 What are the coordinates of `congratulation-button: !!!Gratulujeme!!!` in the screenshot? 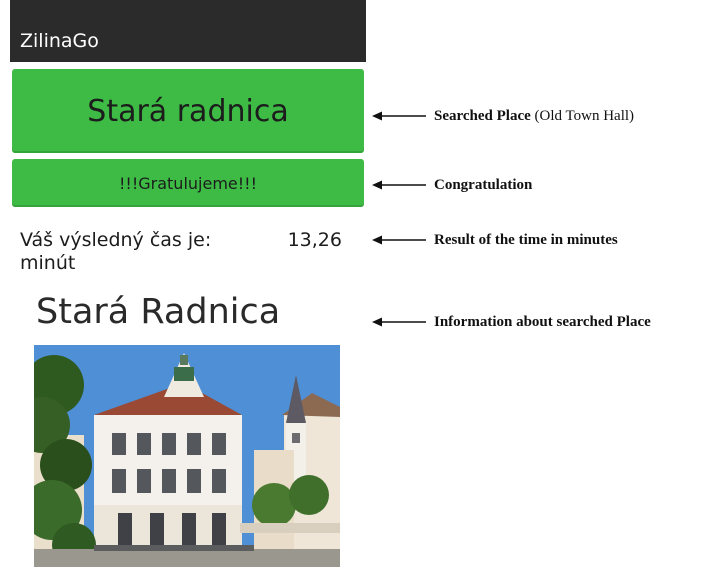 It's located at (188, 183).